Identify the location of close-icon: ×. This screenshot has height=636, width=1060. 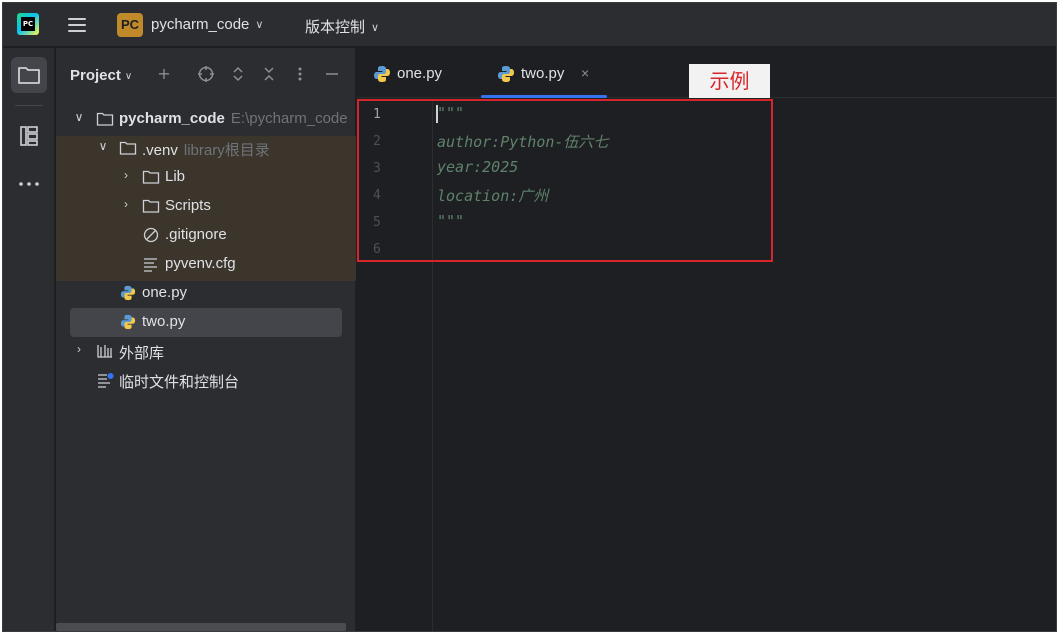
(585, 73).